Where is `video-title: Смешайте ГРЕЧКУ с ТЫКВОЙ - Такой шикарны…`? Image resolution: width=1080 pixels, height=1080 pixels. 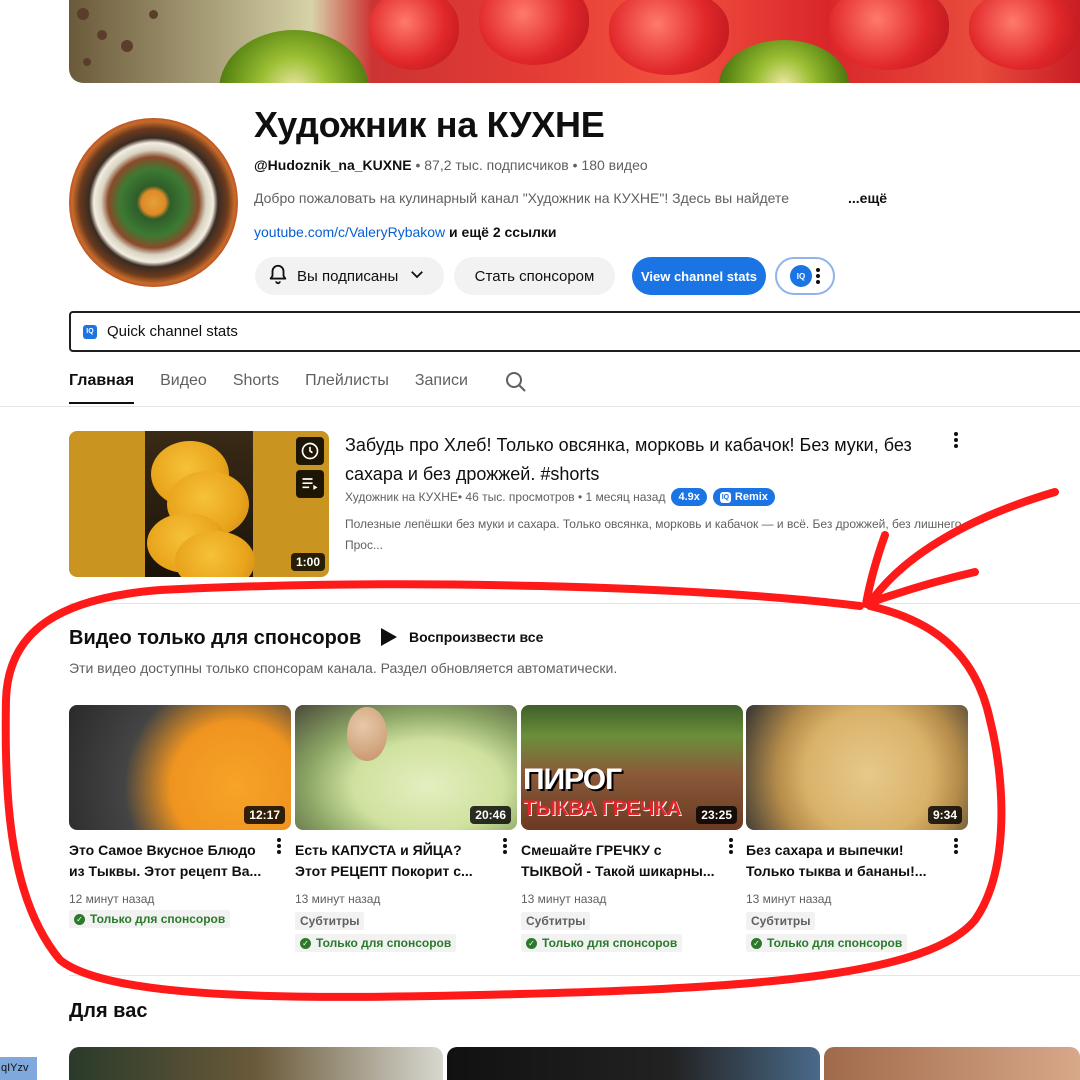
video-title: Смешайте ГРЕЧКУ с ТЫКВОЙ - Такой шикарны… is located at coordinates (620, 861).